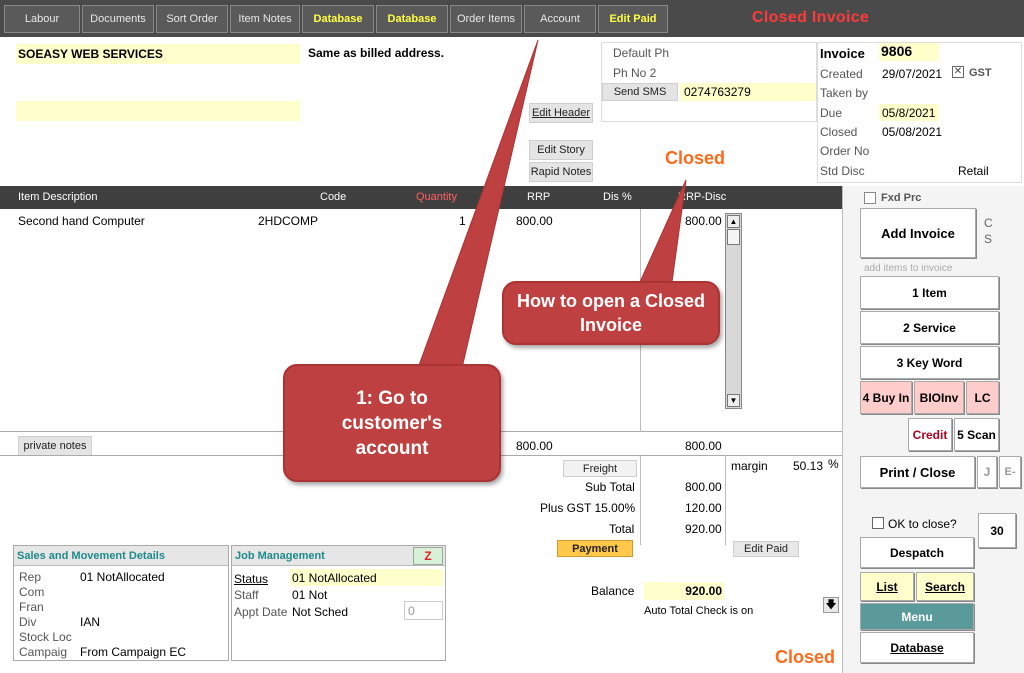 This screenshot has height=673, width=1024. Describe the element at coordinates (392, 423) in the screenshot. I see `callout-go-to-account: 1: Go to customer's account` at that location.